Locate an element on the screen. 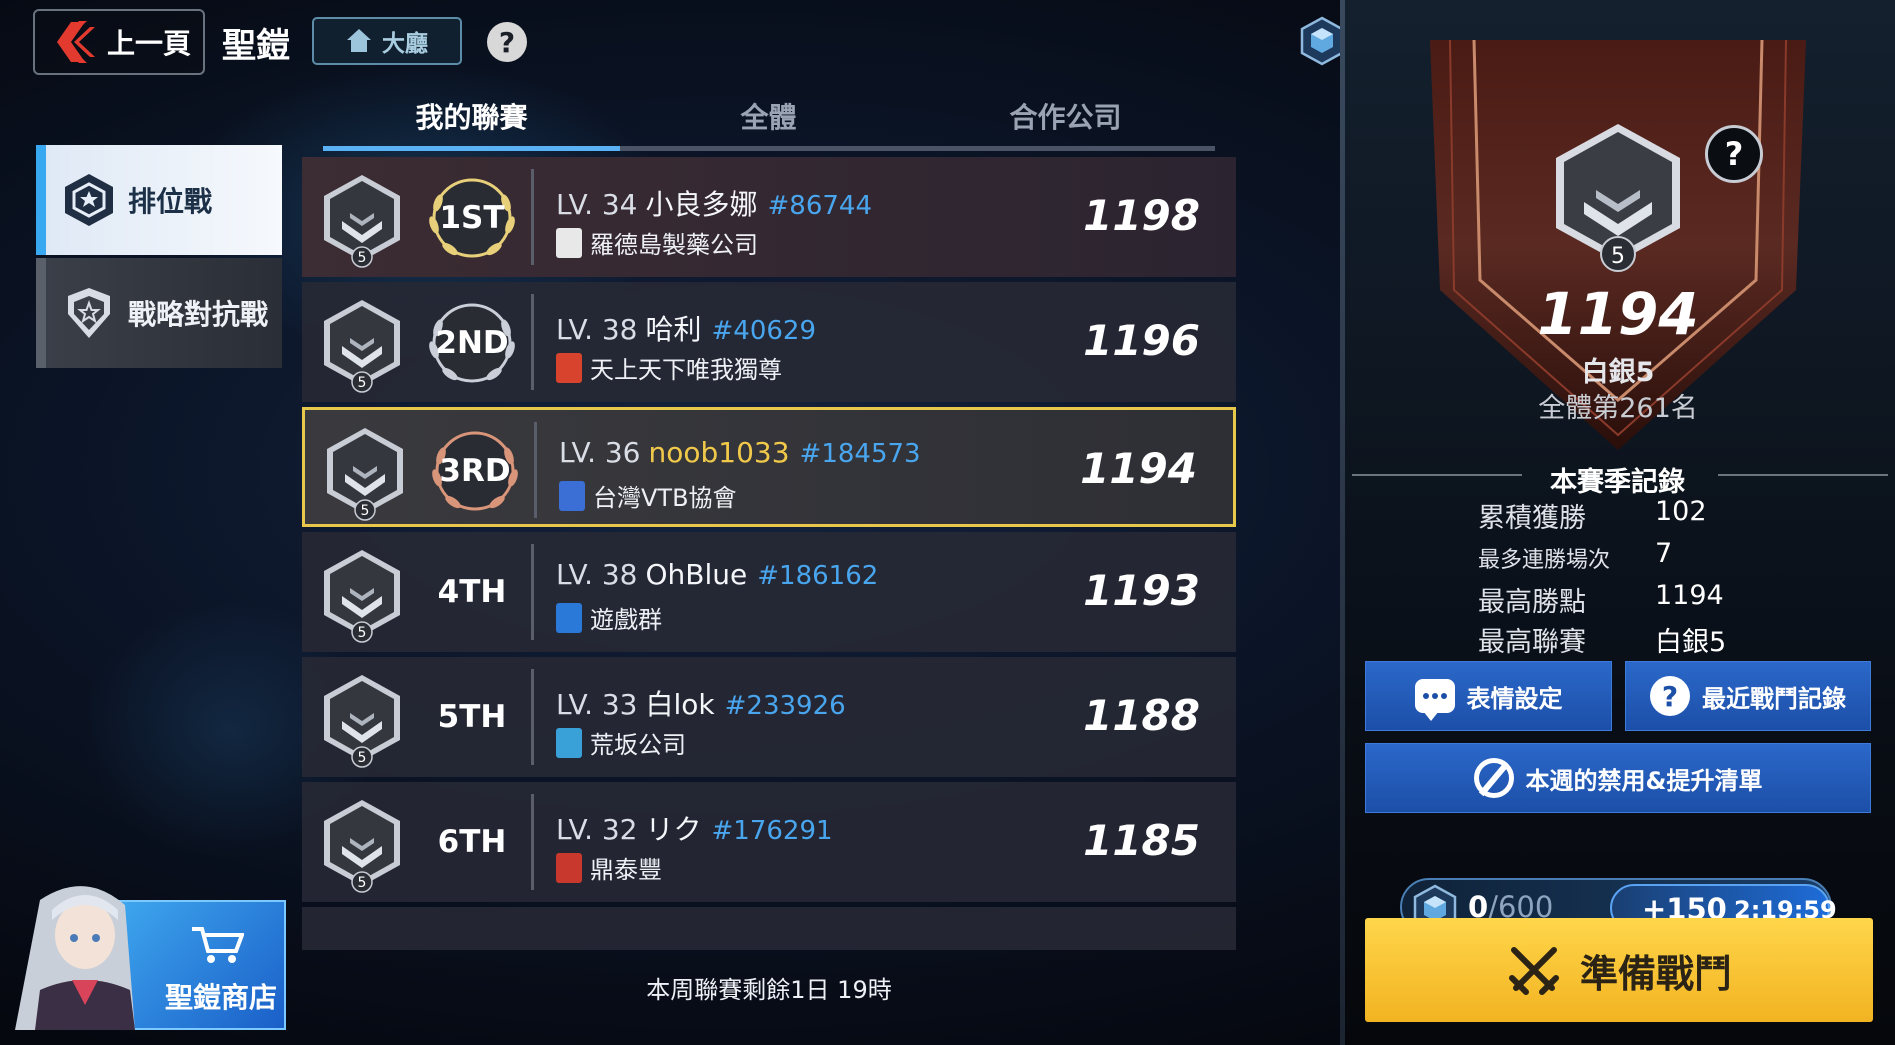 Image resolution: width=1895 pixels, height=1045 pixels. ranking-row: 5 4TH LV. 38 OhBlue #186162 遊戲群 1193 is located at coordinates (769, 592).